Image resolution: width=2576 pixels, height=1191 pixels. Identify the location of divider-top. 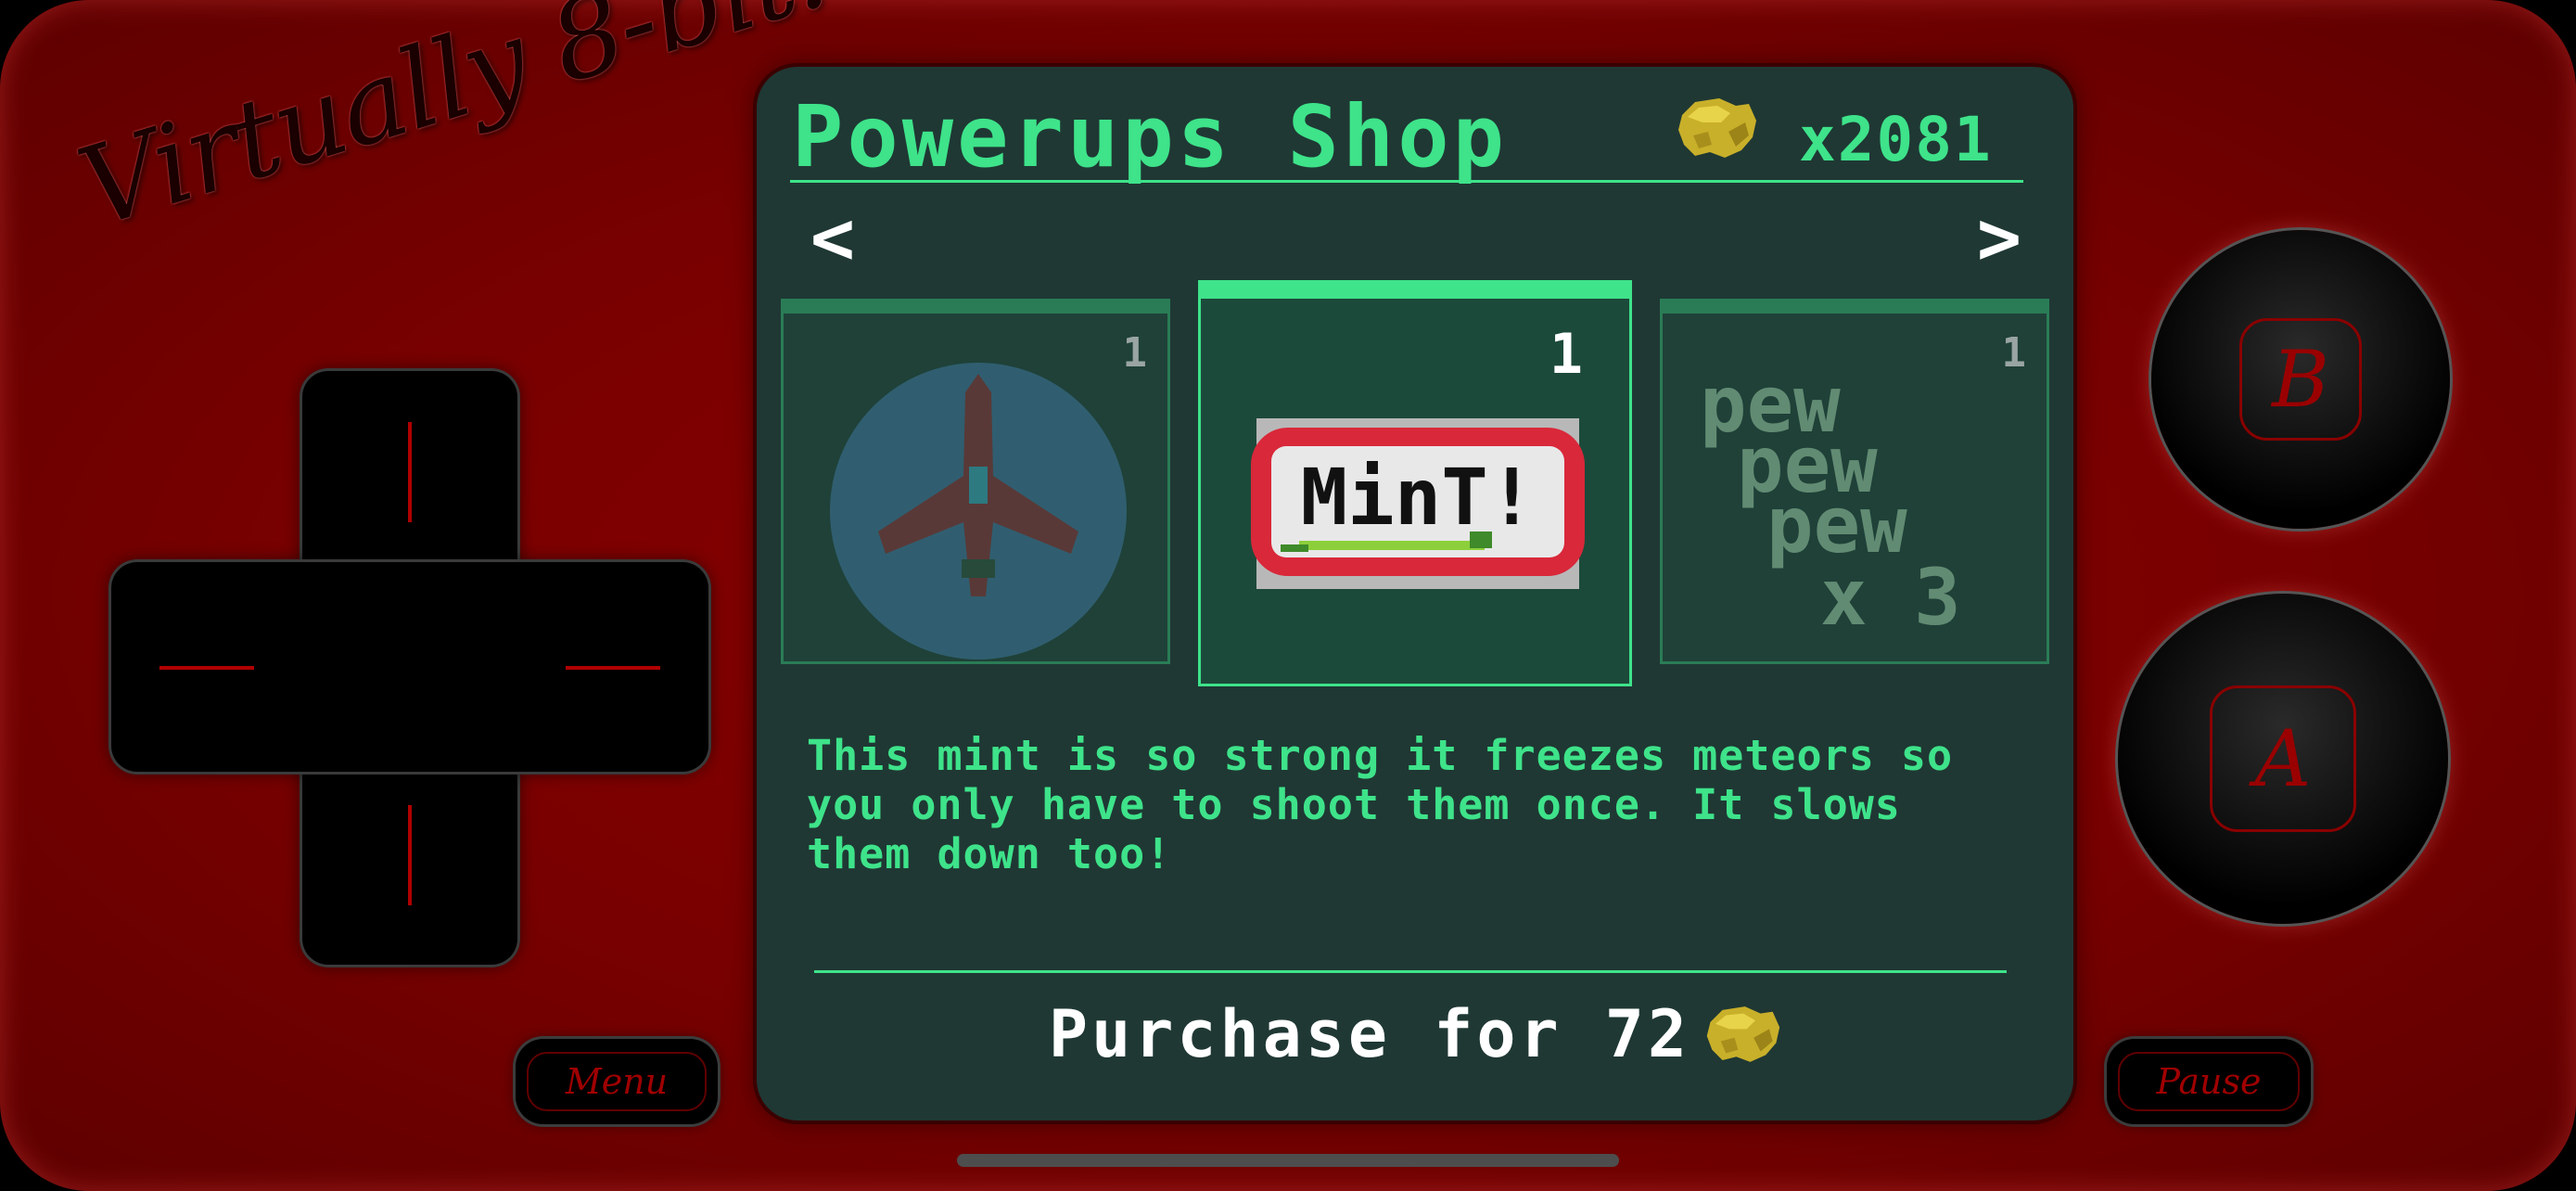
(1406, 181).